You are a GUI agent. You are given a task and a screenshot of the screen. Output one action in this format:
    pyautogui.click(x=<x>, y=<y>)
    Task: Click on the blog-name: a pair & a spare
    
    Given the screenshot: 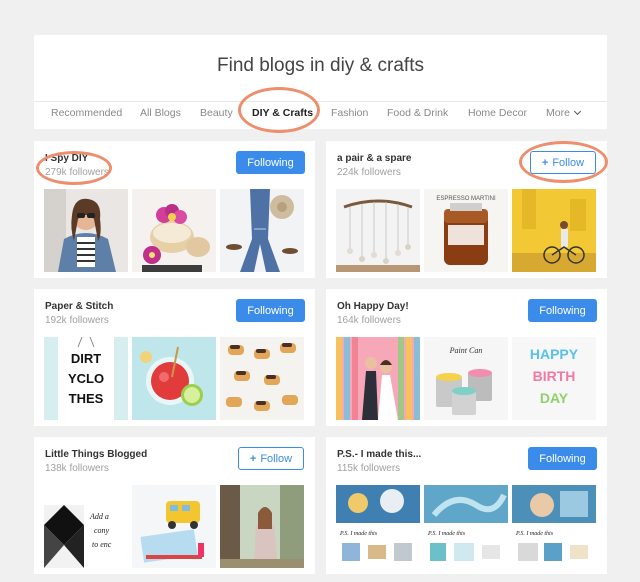 What is the action you would take?
    pyautogui.click(x=374, y=158)
    